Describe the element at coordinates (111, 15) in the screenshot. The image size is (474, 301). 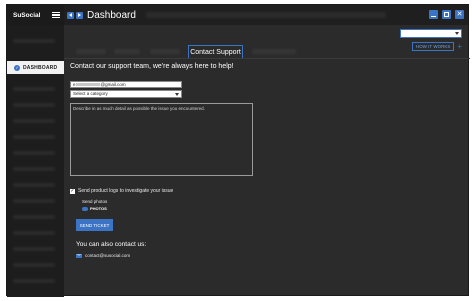
I see `page-title: Dashboard` at that location.